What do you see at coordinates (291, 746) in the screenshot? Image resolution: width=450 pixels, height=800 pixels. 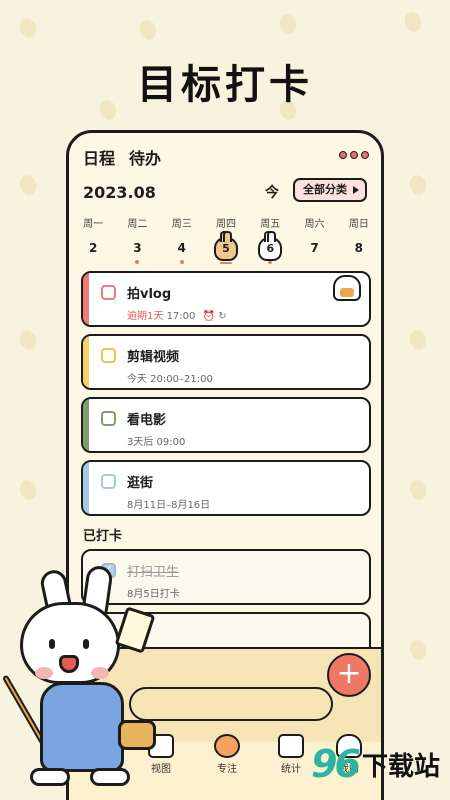 I see `chart-icon` at bounding box center [291, 746].